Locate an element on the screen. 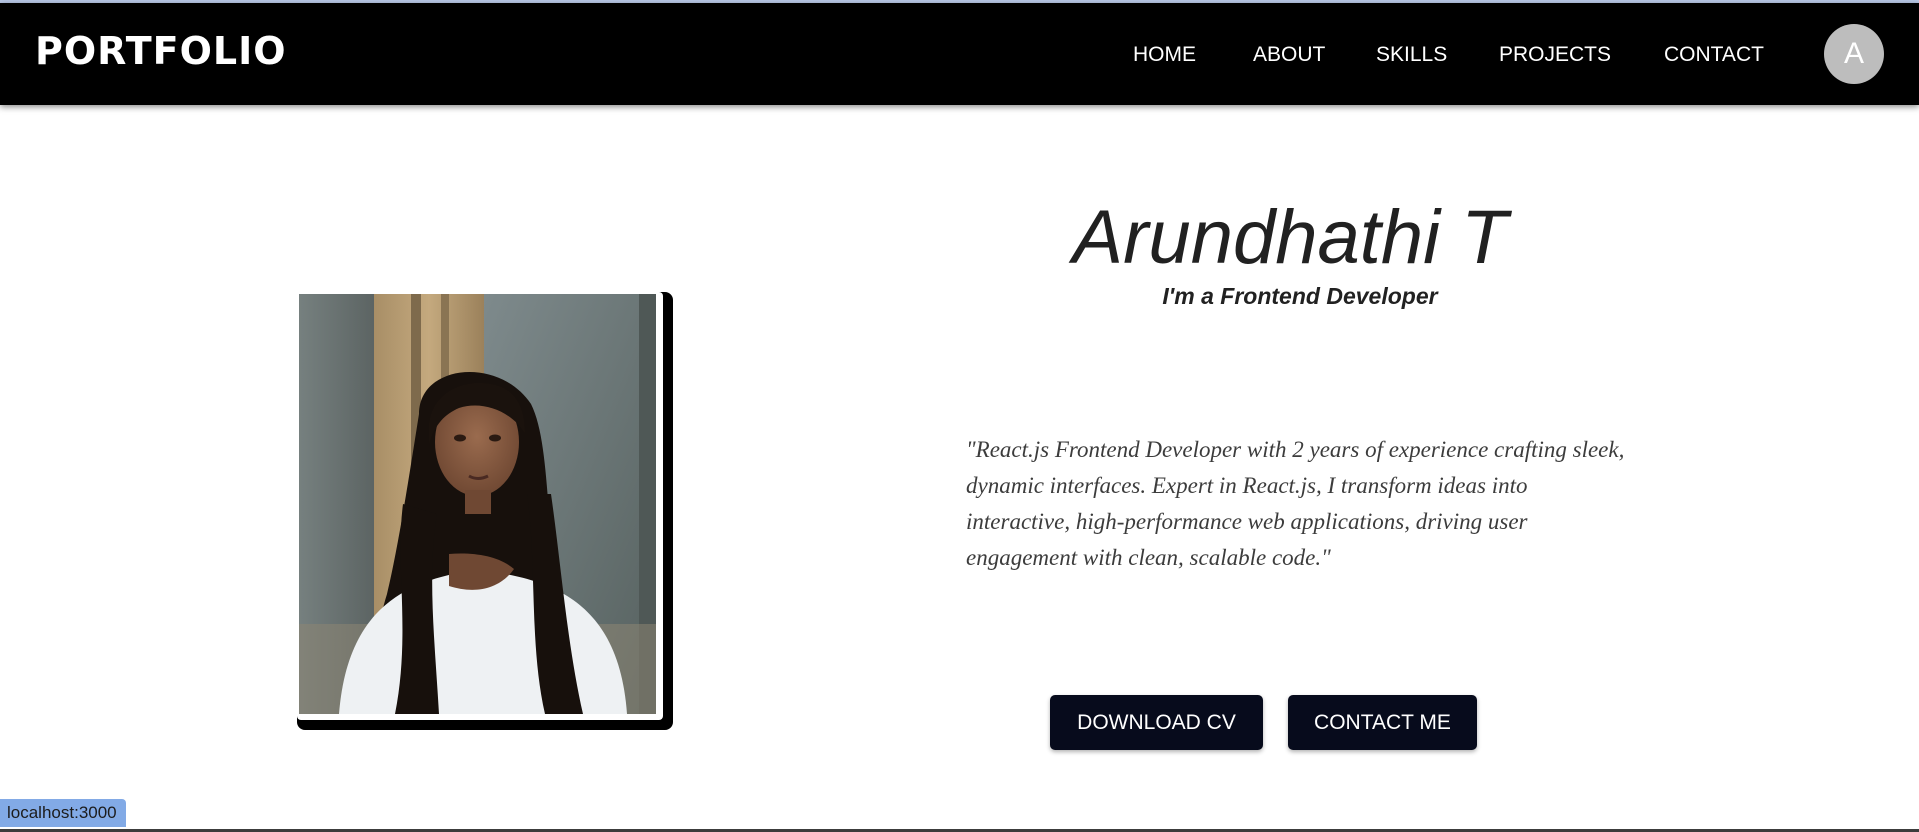 This screenshot has height=832, width=1919. hero-name: Arundhathi T is located at coordinates (1290, 237).